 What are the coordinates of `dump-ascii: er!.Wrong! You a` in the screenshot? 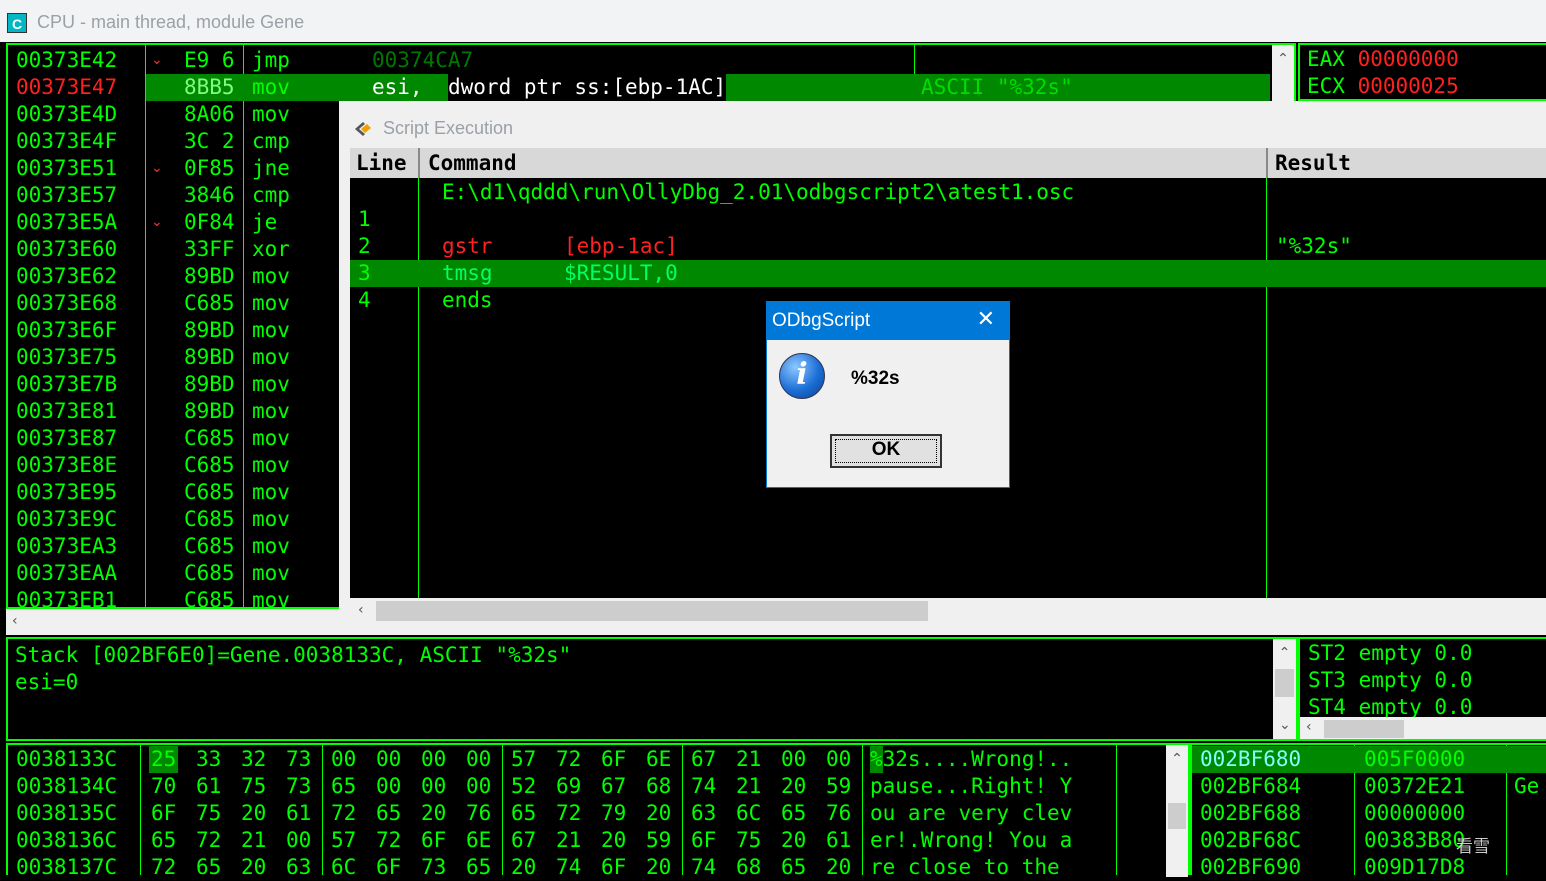 It's located at (971, 840).